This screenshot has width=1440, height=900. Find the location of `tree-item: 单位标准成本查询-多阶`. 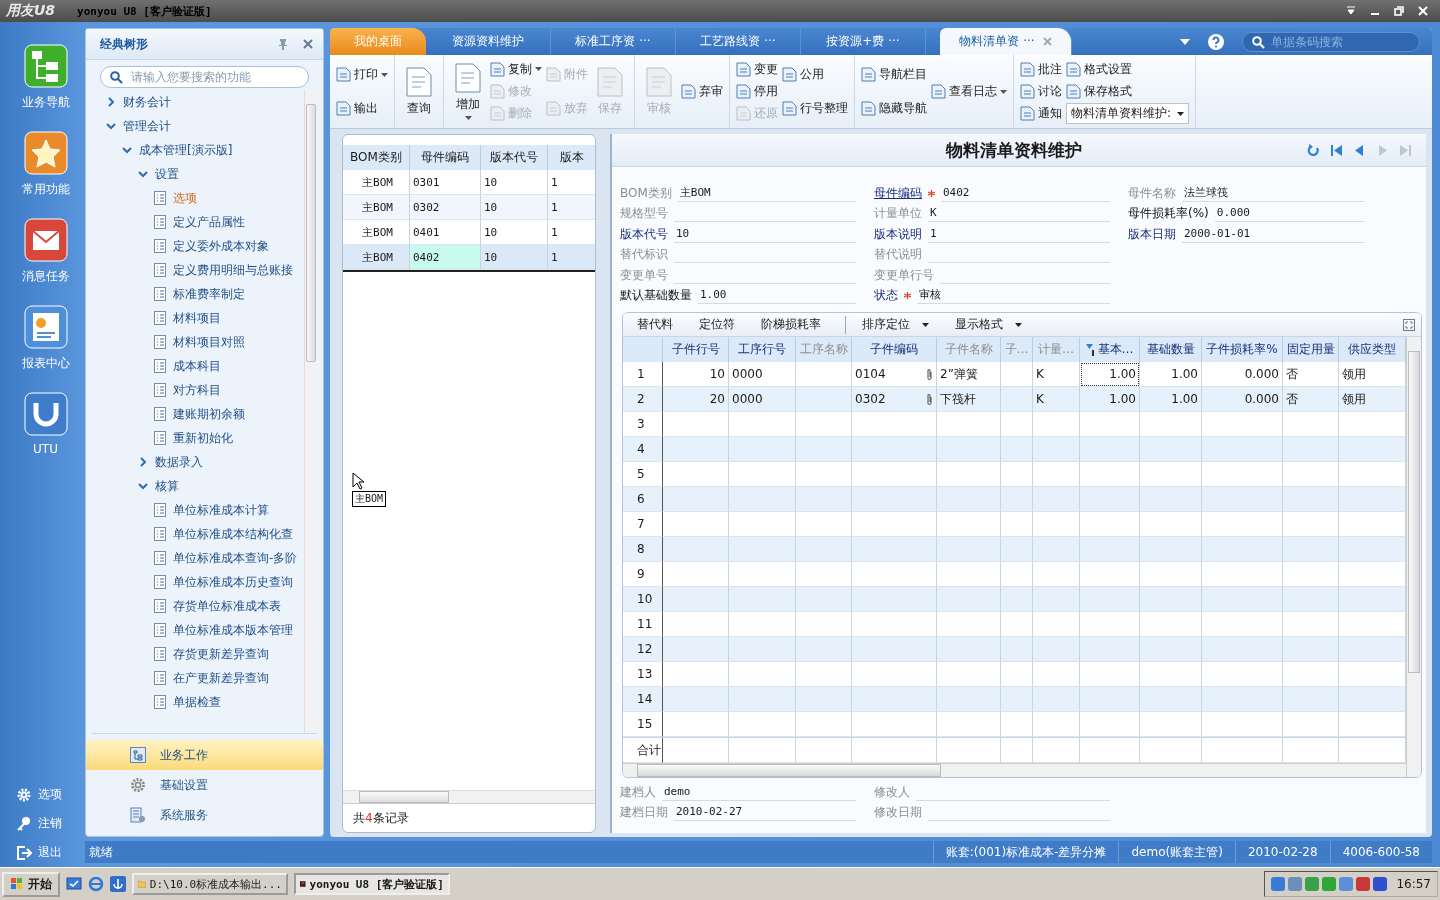

tree-item: 单位标准成本查询-多阶 is located at coordinates (198, 558).